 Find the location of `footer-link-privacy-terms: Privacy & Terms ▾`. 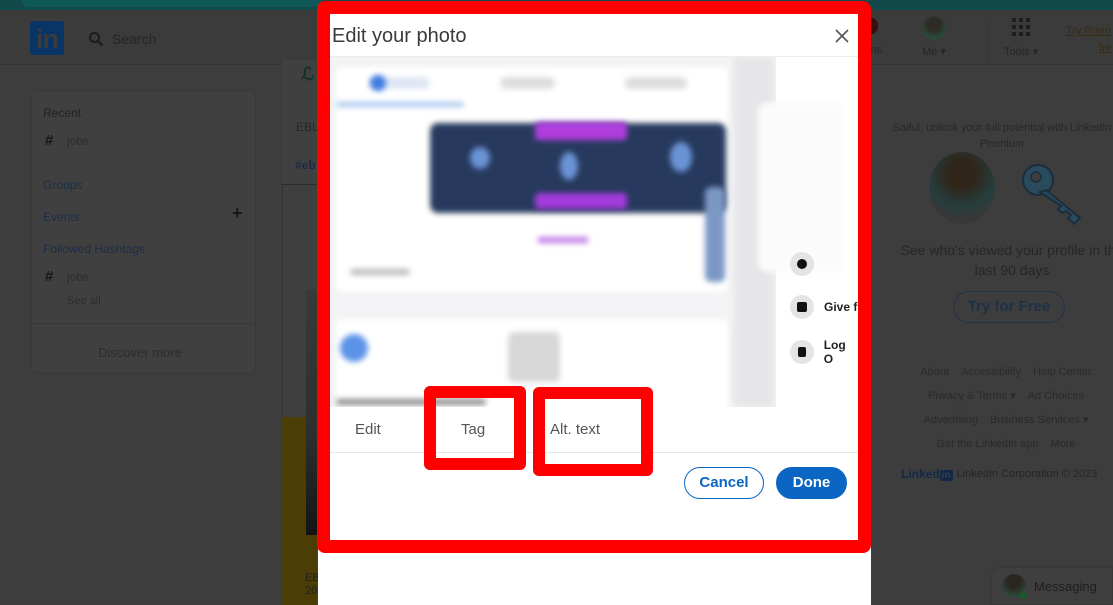

footer-link-privacy-terms: Privacy & Terms ▾ is located at coordinates (972, 396).